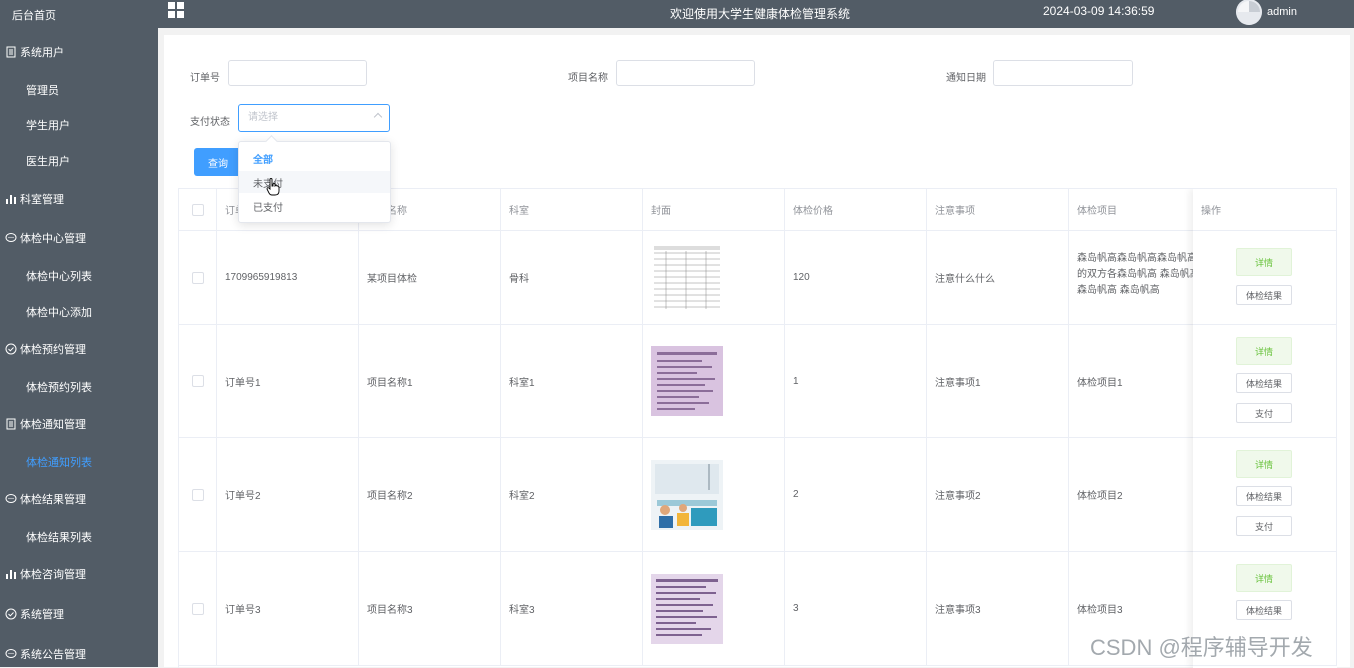 The width and height of the screenshot is (1354, 668). Describe the element at coordinates (378, 117) in the screenshot. I see `chevron-up-icon` at that location.